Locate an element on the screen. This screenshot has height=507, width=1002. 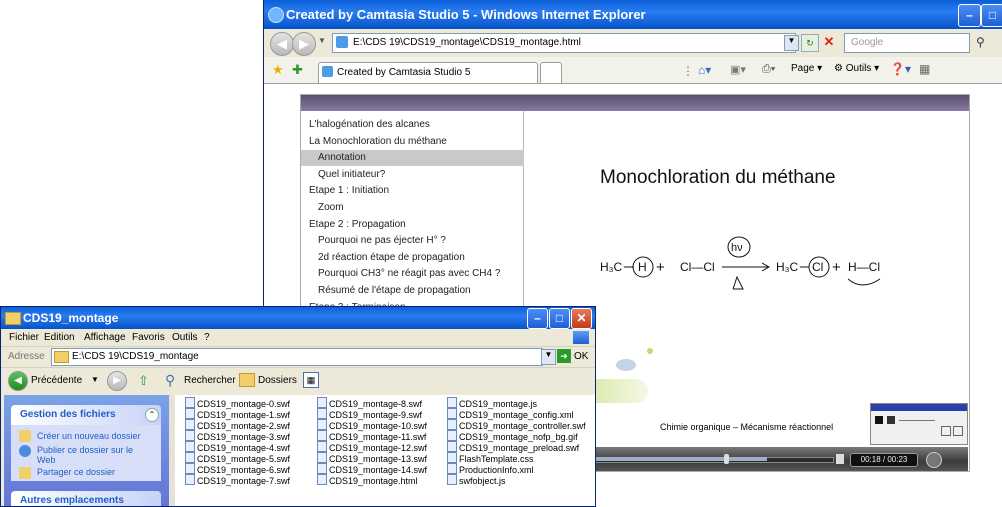
forward-arrow-icon: ▶ is located at coordinates (117, 381).